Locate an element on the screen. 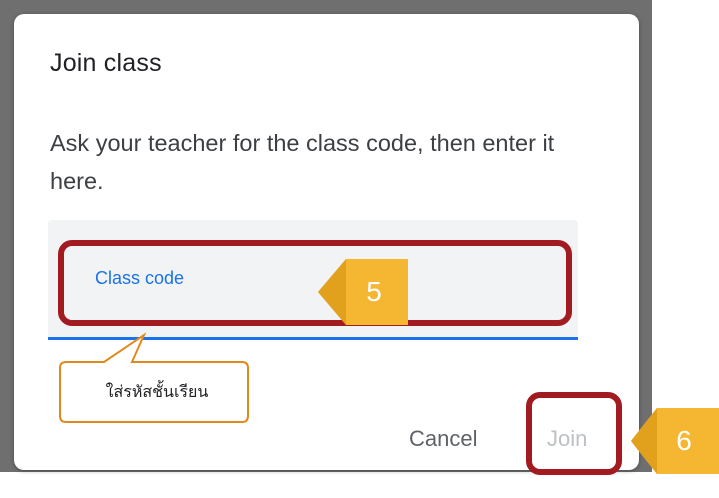 The width and height of the screenshot is (719, 498). hint-speech-bubble: ใส่รหัสชั้นเรียน is located at coordinates (157, 378).